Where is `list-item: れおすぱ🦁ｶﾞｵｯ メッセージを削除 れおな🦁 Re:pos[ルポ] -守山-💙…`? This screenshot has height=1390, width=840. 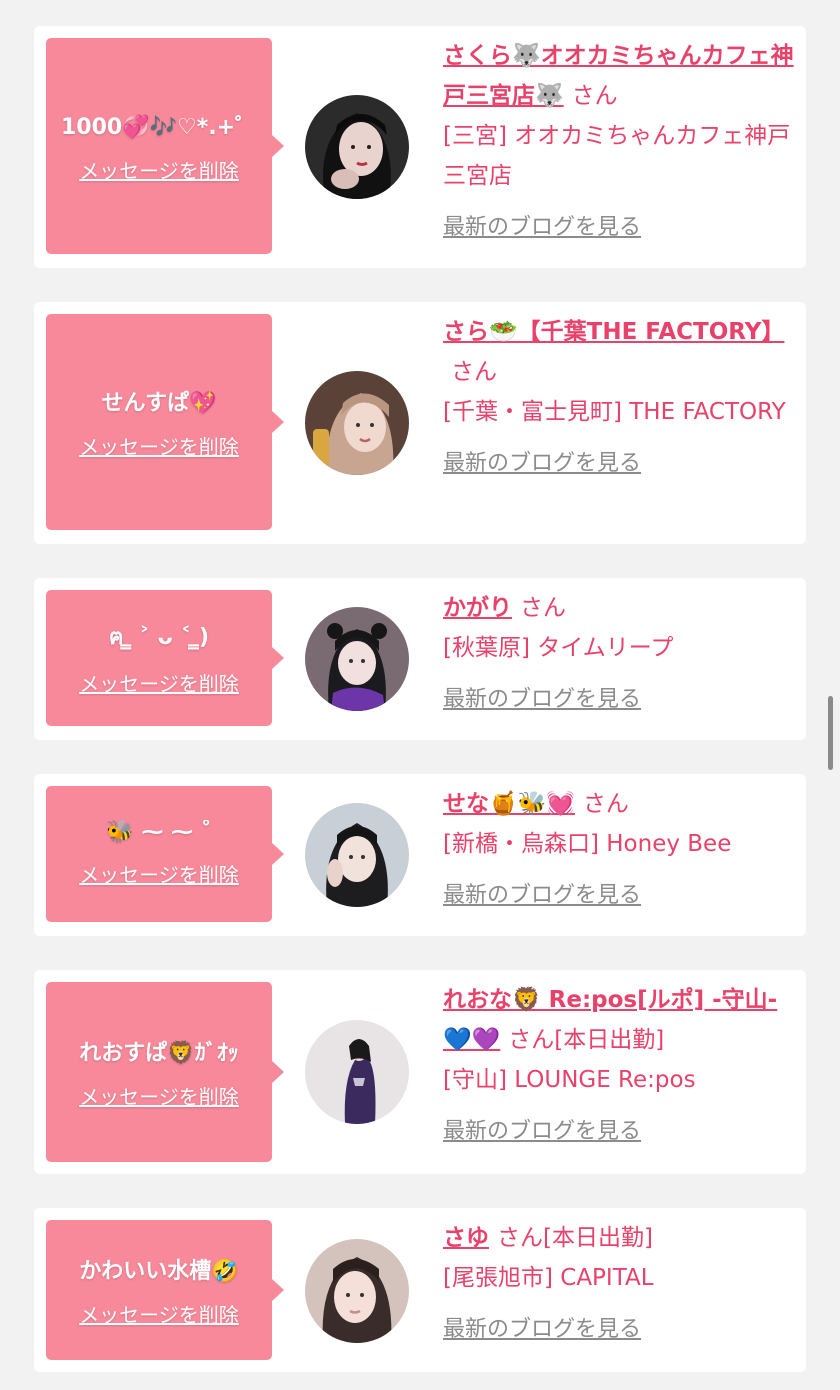 list-item: れおすぱ🦁ｶﾞｵｯ メッセージを削除 れおな🦁 Re:pos[ルポ] -守山-💙… is located at coordinates (420, 1072).